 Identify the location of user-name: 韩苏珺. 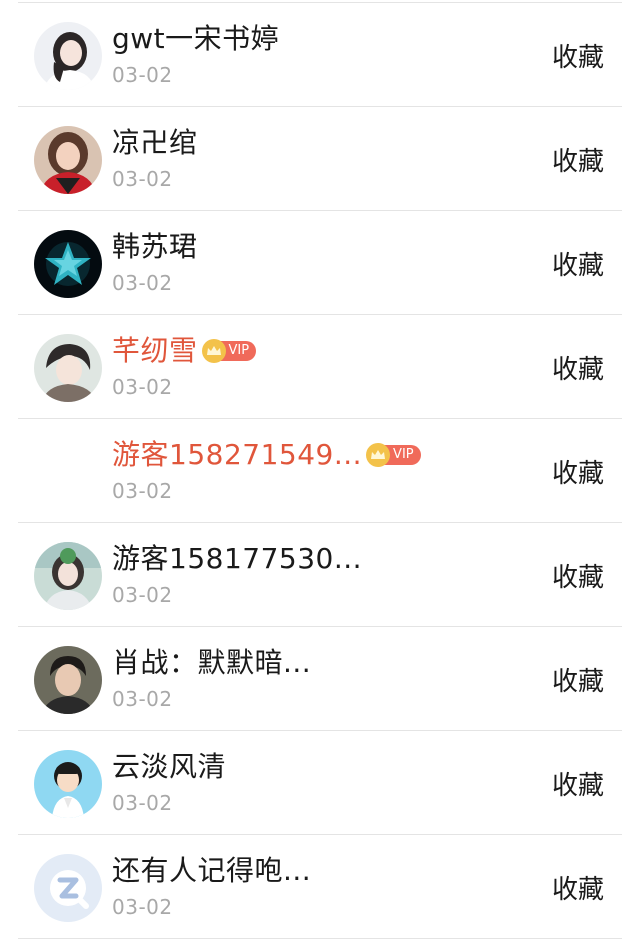
(155, 247).